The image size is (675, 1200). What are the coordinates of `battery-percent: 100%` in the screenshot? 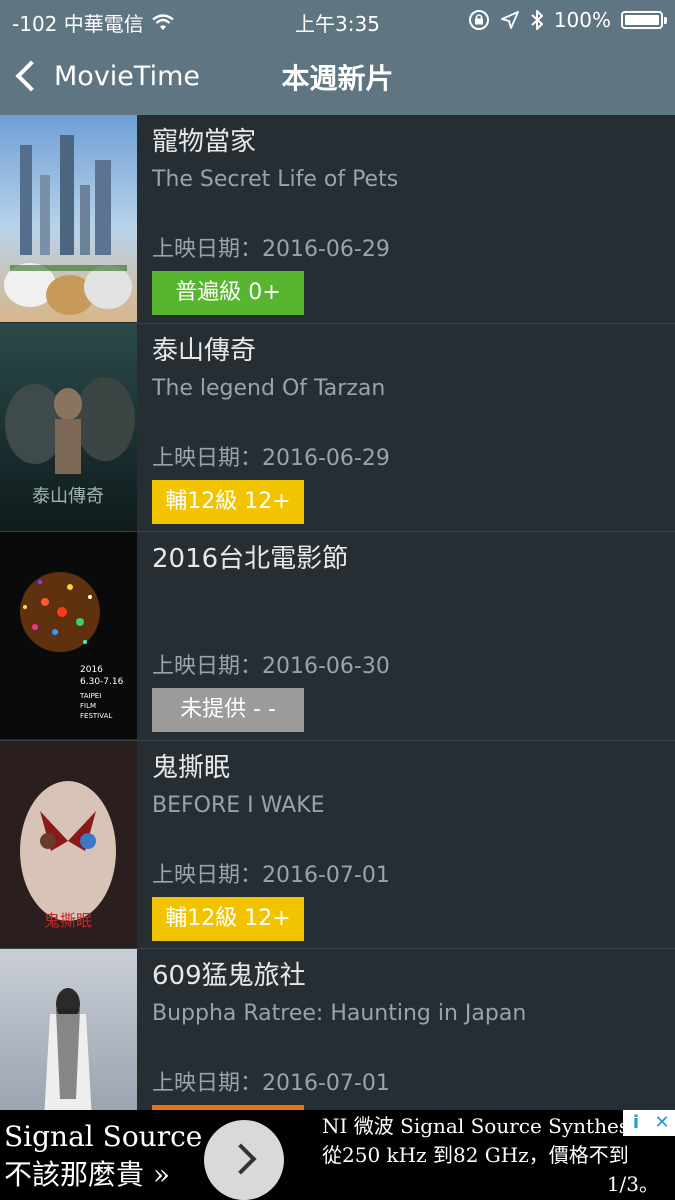 It's located at (582, 20).